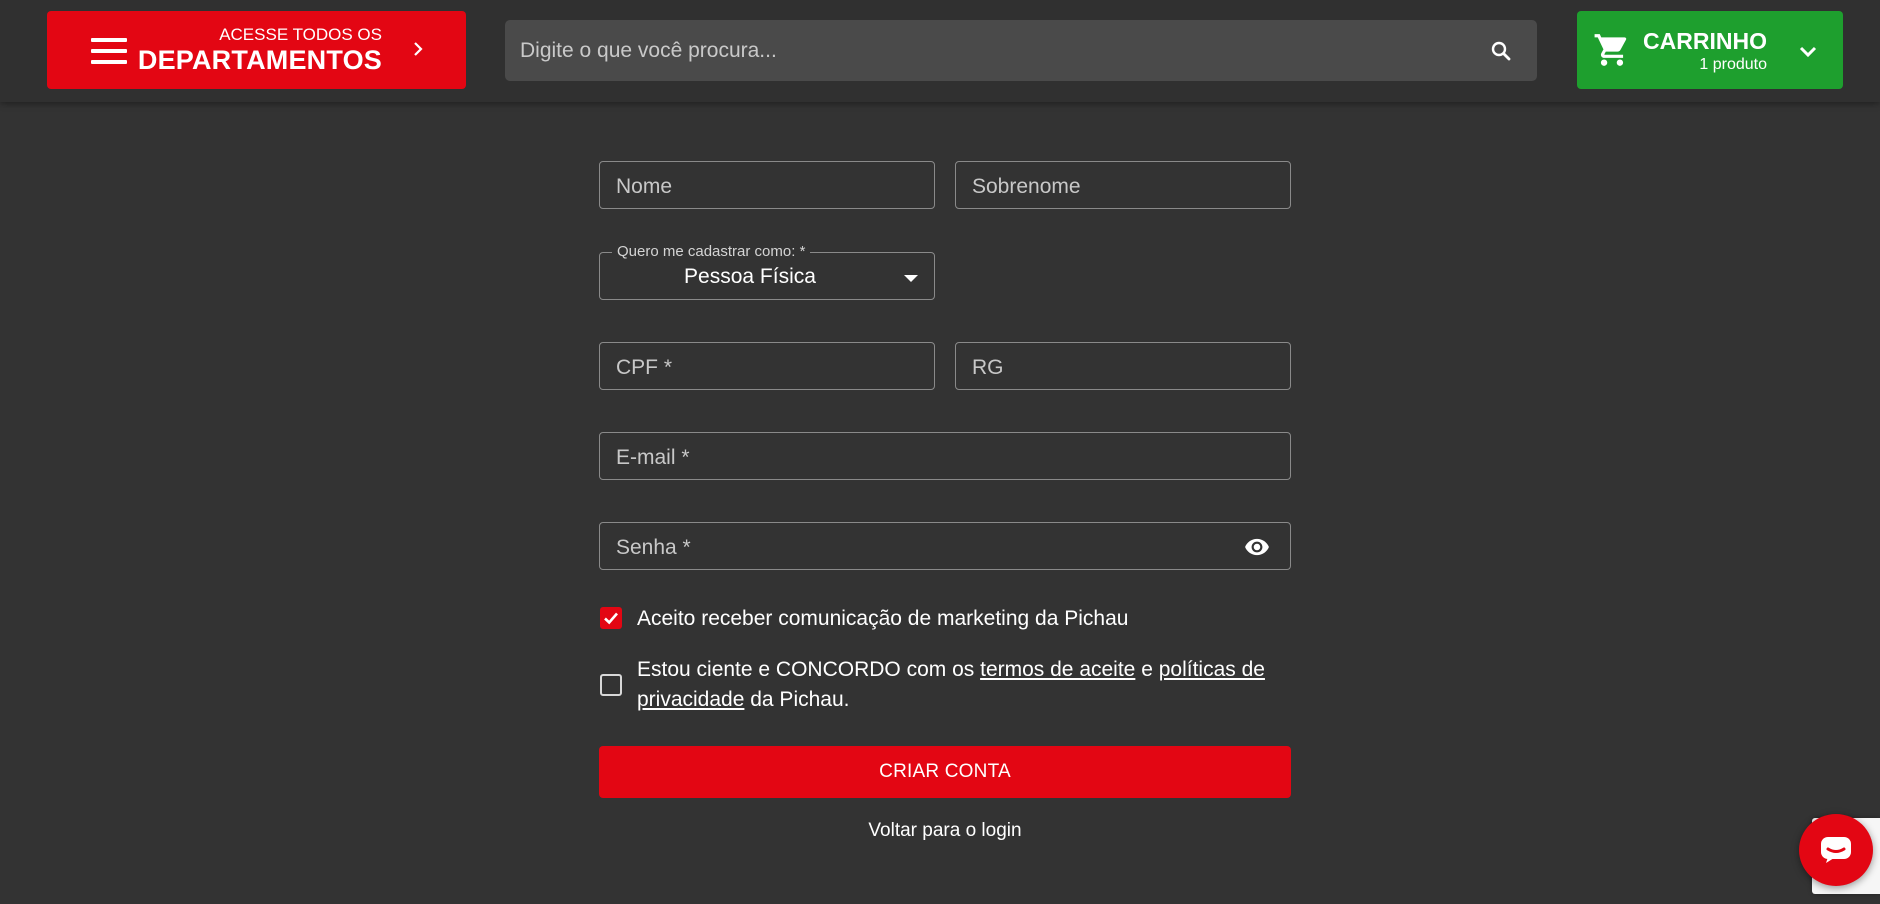 The image size is (1880, 904). I want to click on last-name-placeholder: Sobrenome, so click(1026, 186).